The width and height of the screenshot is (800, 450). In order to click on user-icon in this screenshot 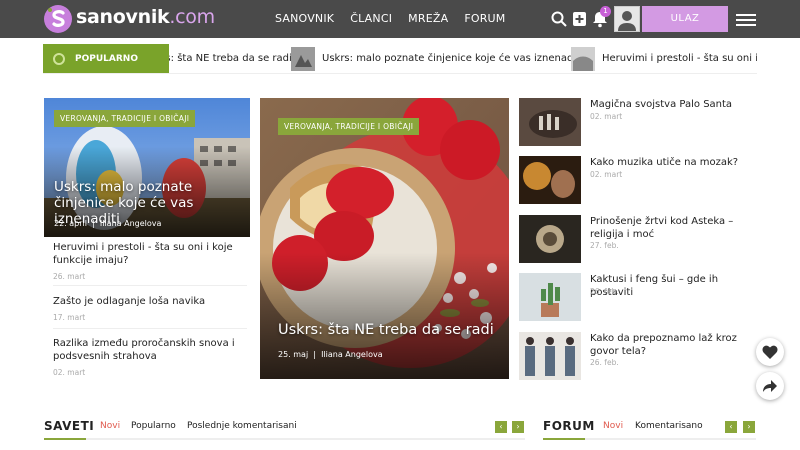, I will do `click(627, 21)`.